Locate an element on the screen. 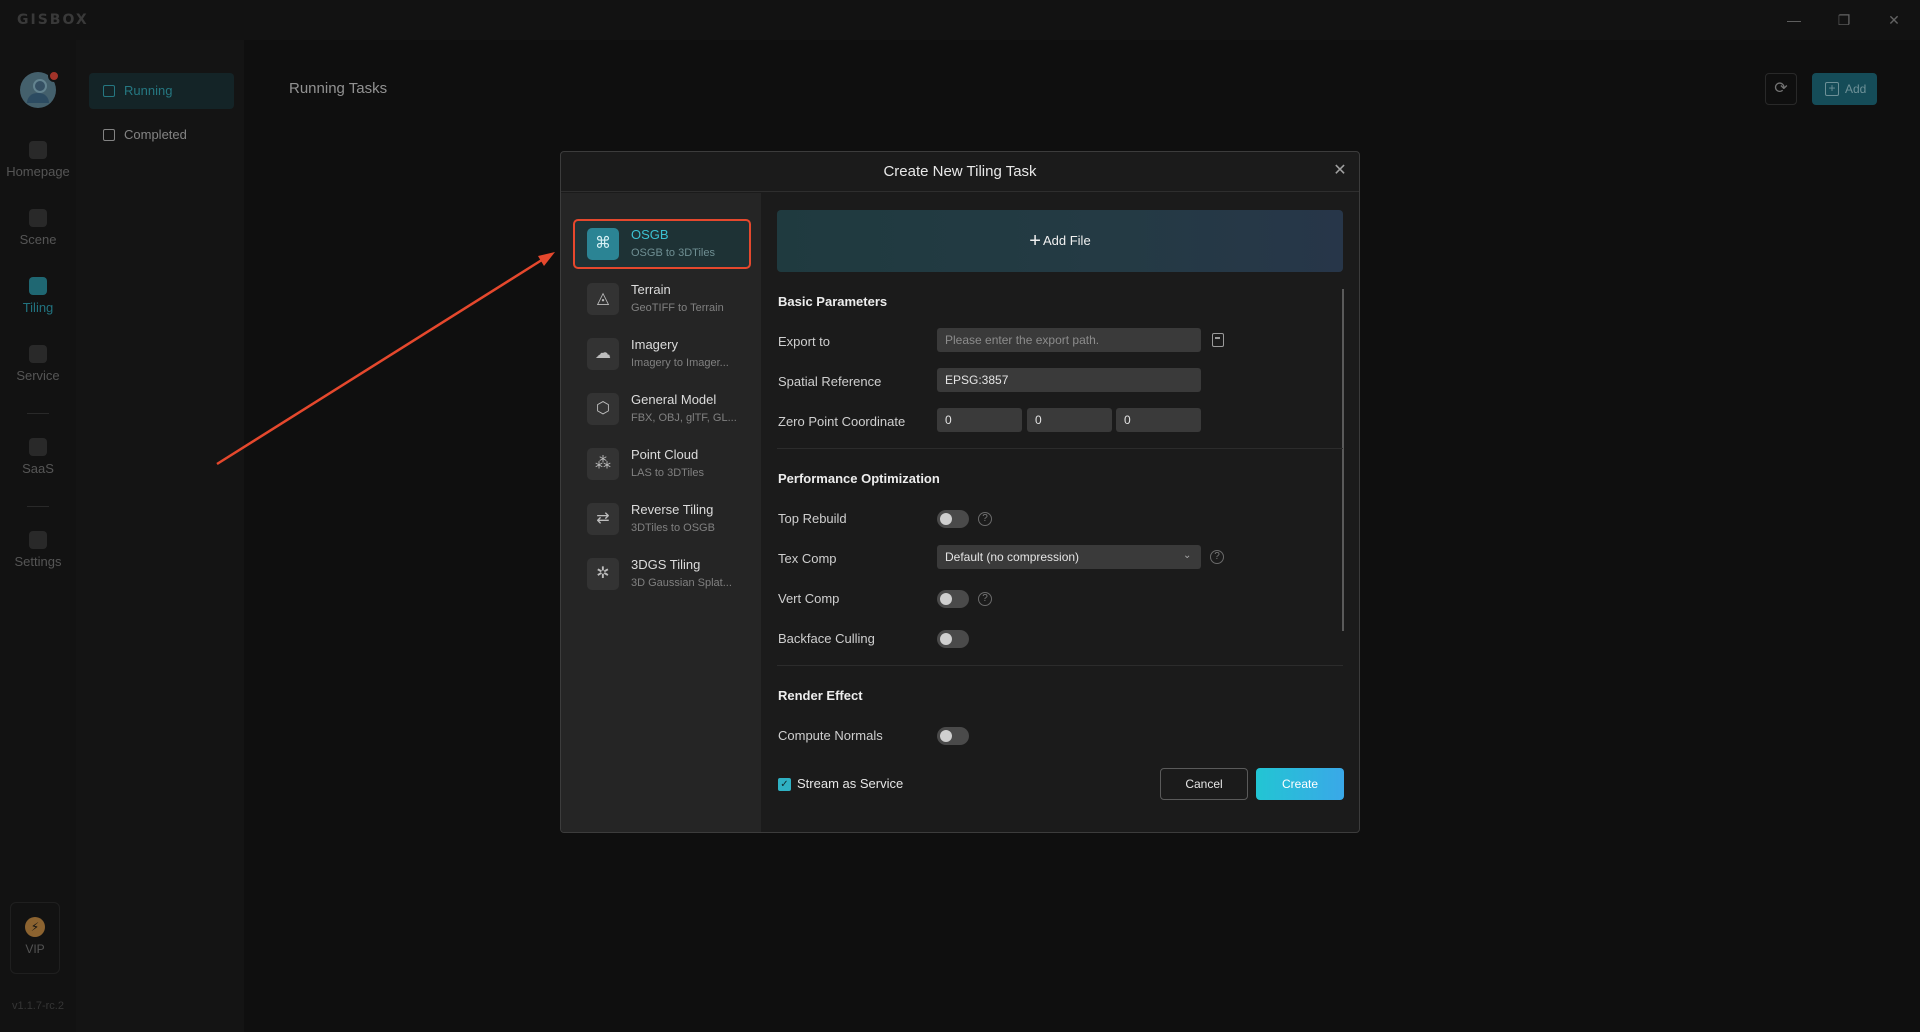 The image size is (1920, 1032). cancel-button: Cancel is located at coordinates (1204, 784).